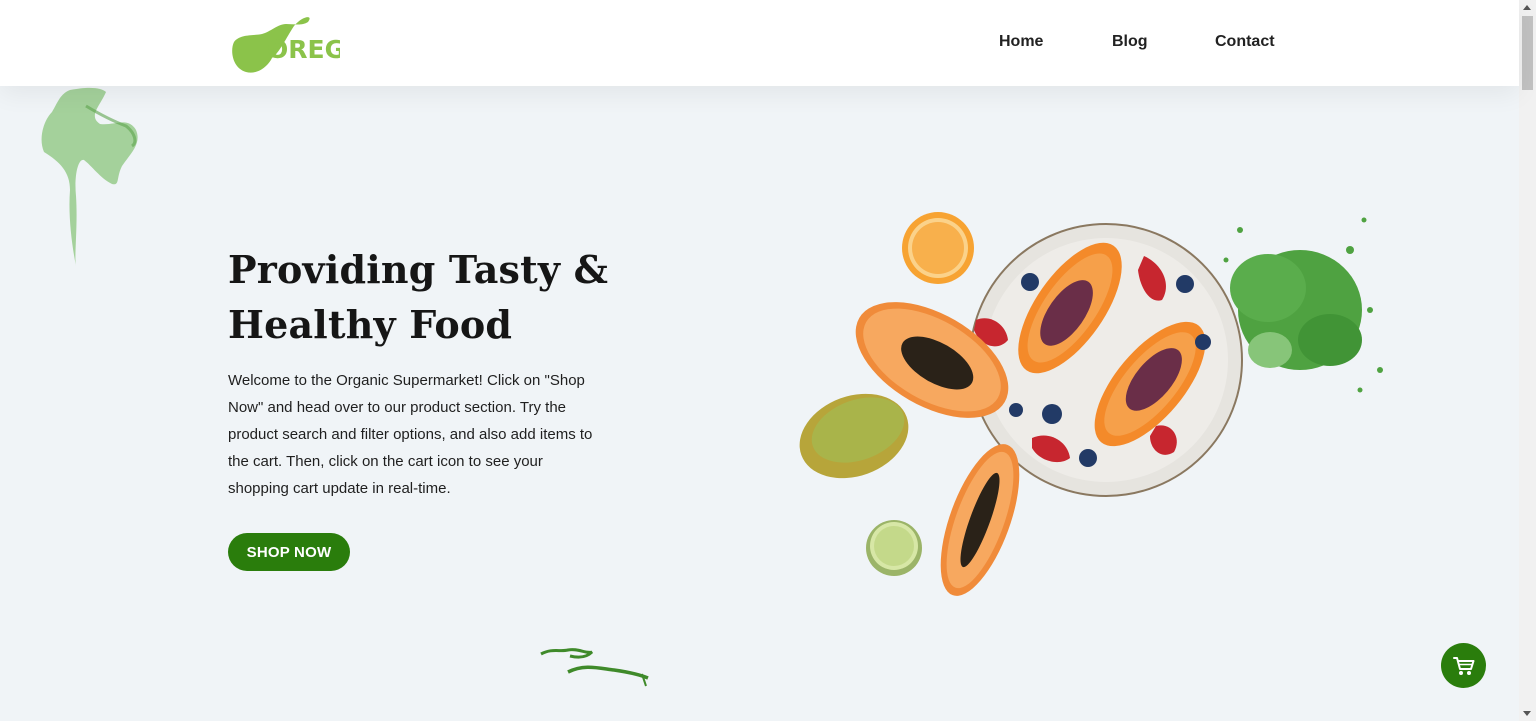  What do you see at coordinates (289, 552) in the screenshot?
I see `shop-now-button: SHOP NOW` at bounding box center [289, 552].